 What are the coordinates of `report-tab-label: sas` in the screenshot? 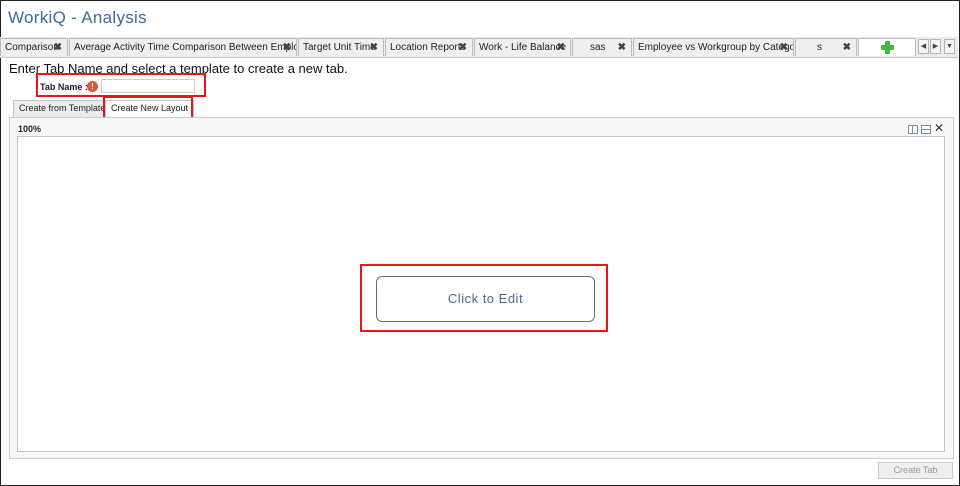 It's located at (598, 47).